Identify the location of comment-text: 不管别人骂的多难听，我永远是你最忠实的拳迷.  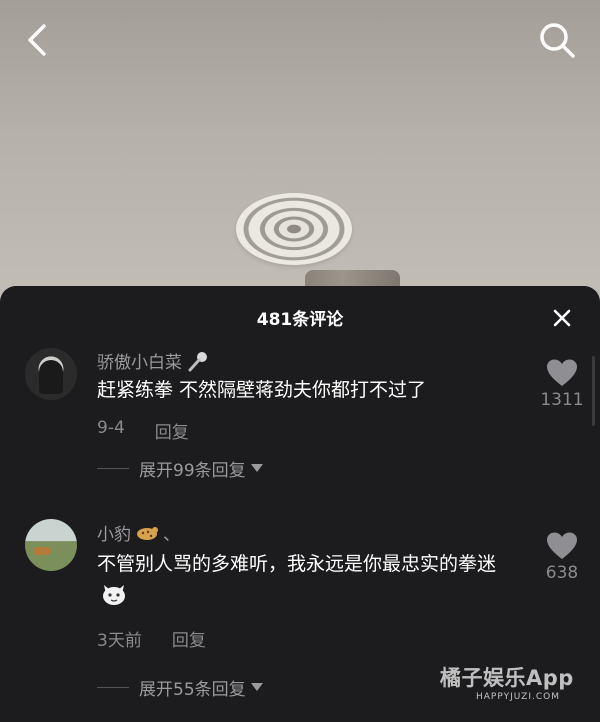
(307, 580).